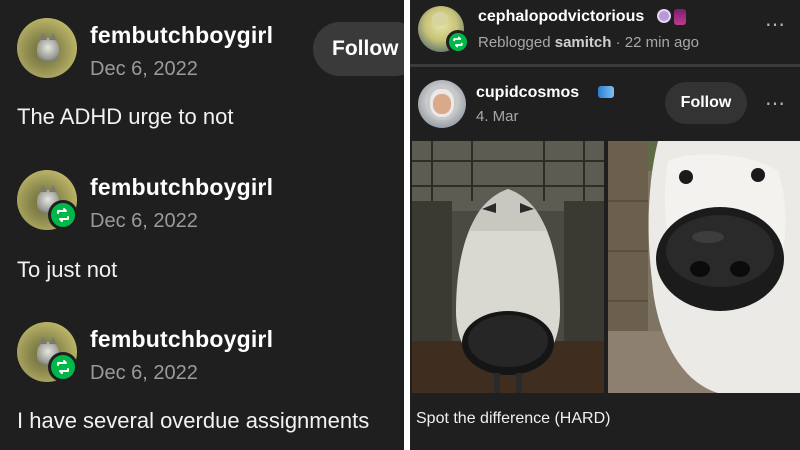 Image resolution: width=800 pixels, height=450 pixels. I want to click on avatar, so click(47, 48).